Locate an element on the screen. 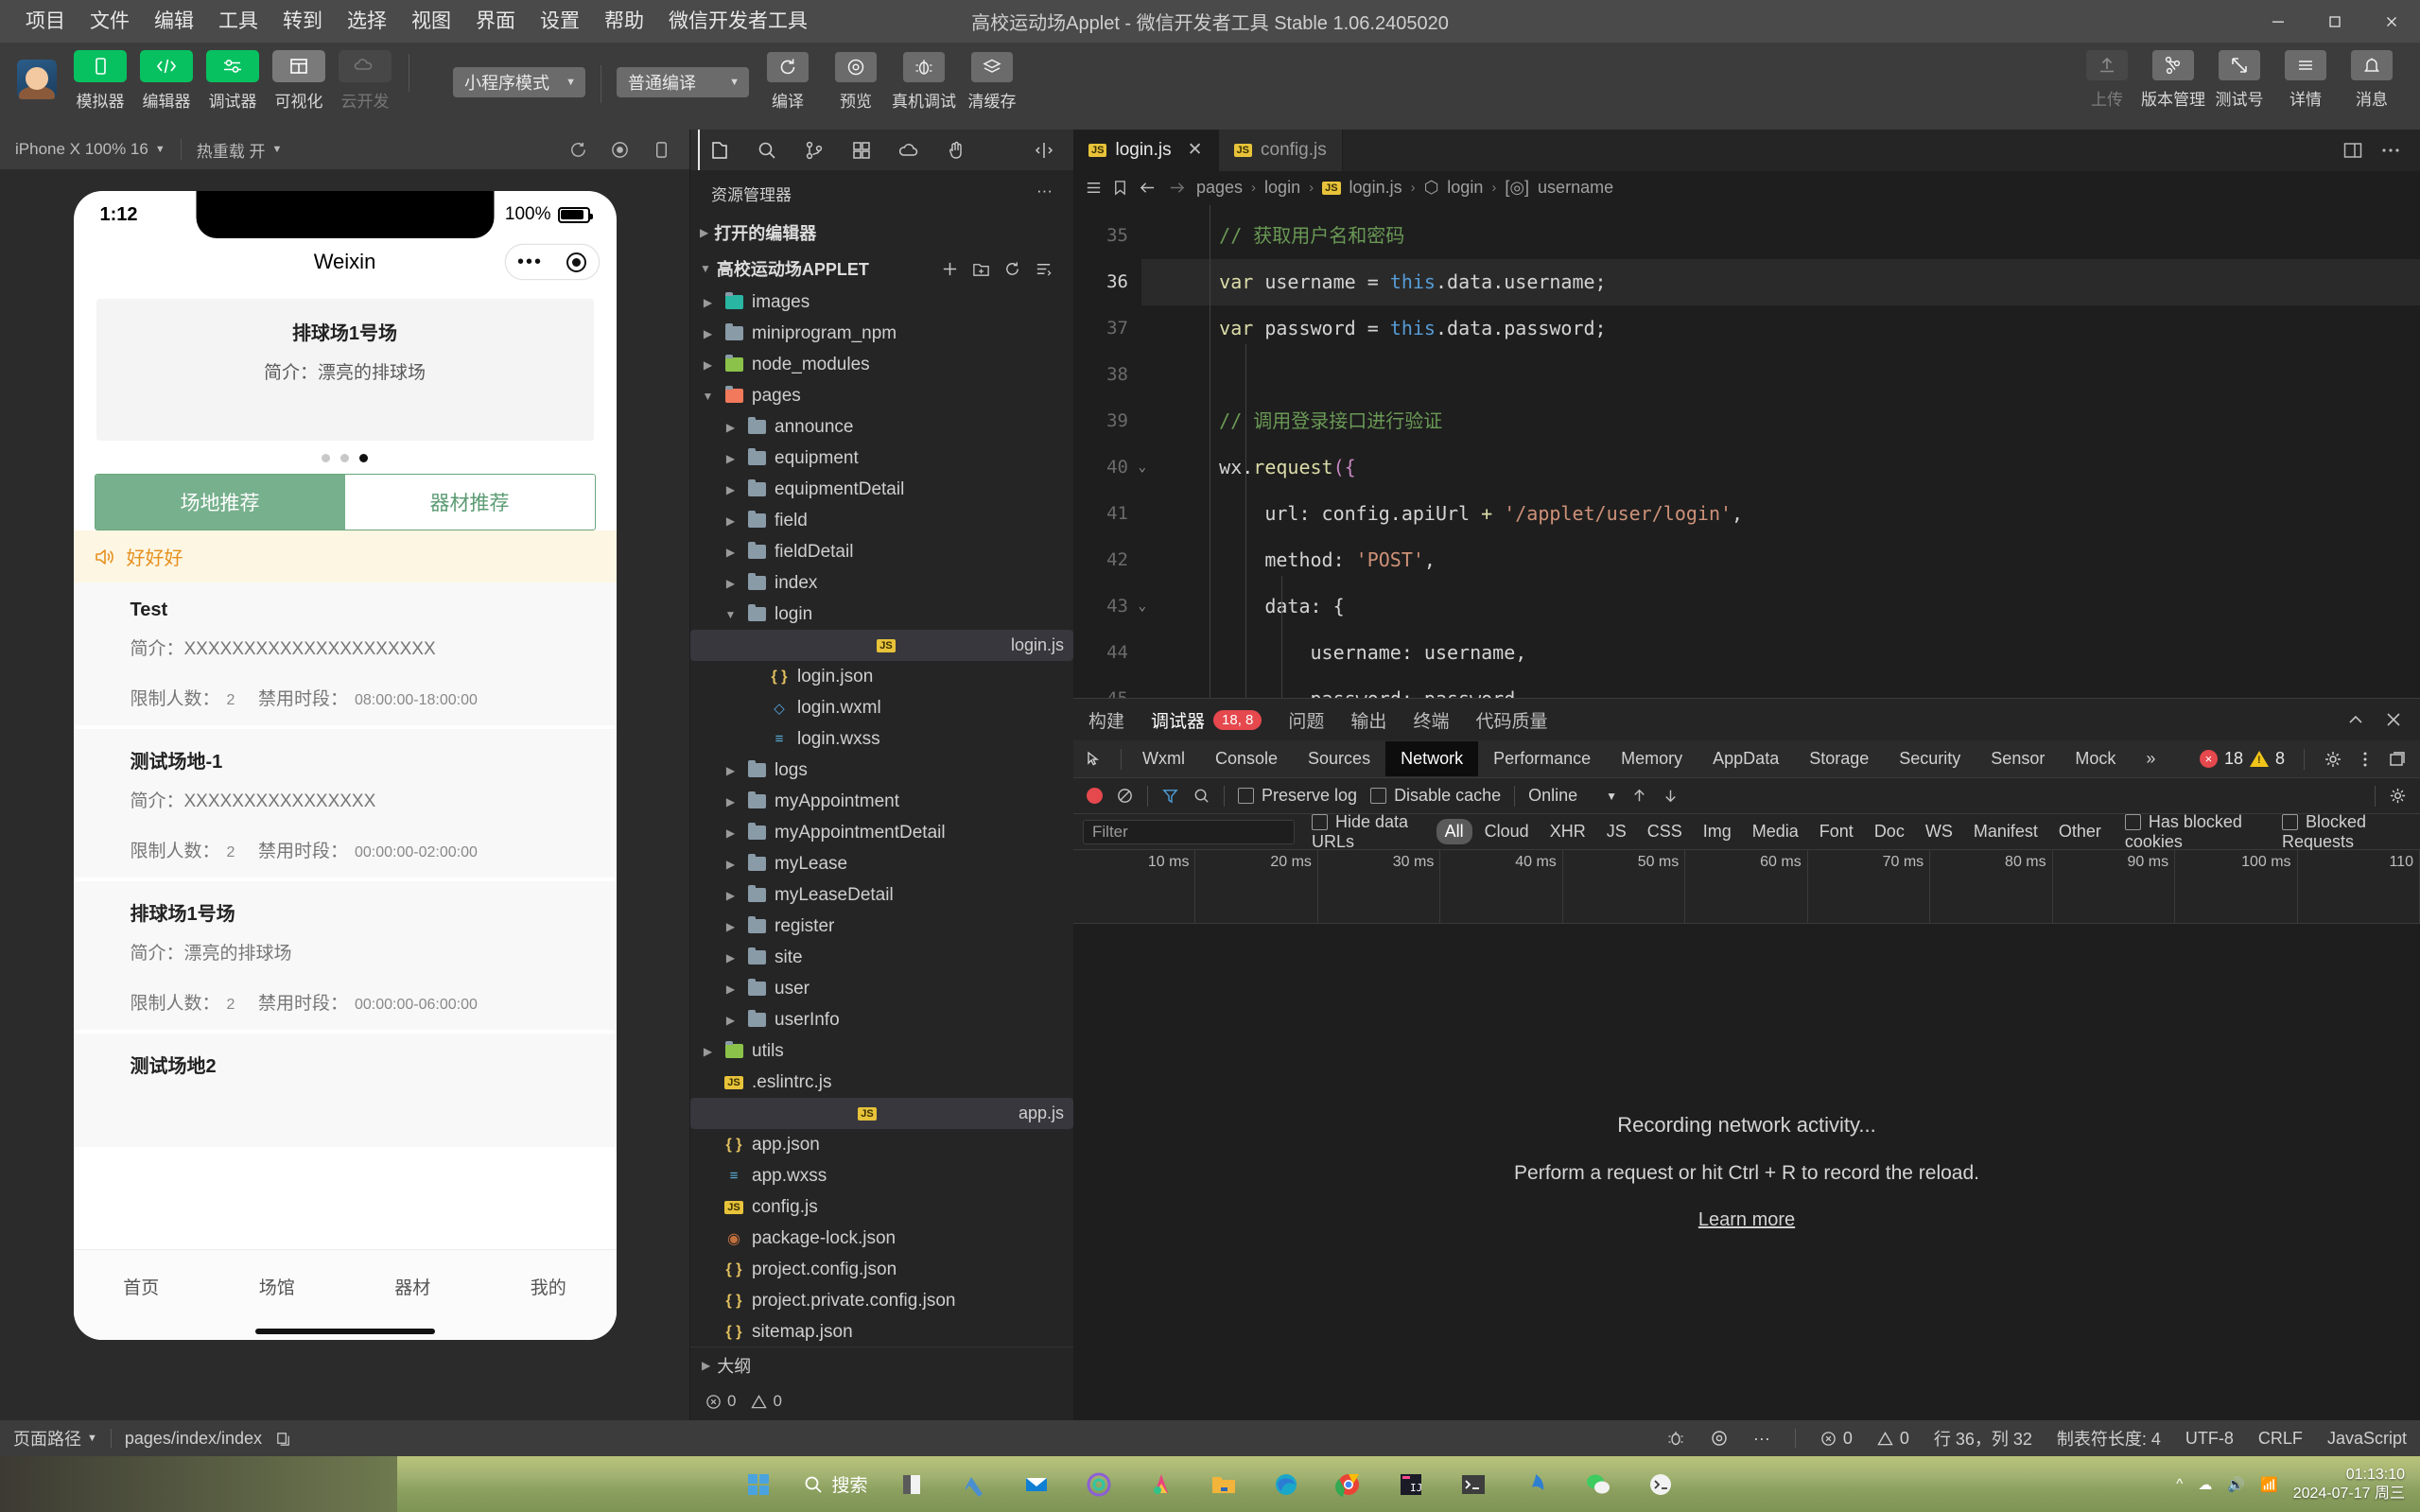 The height and width of the screenshot is (1512, 2420). menu-item-4: 转到 is located at coordinates (302, 21).